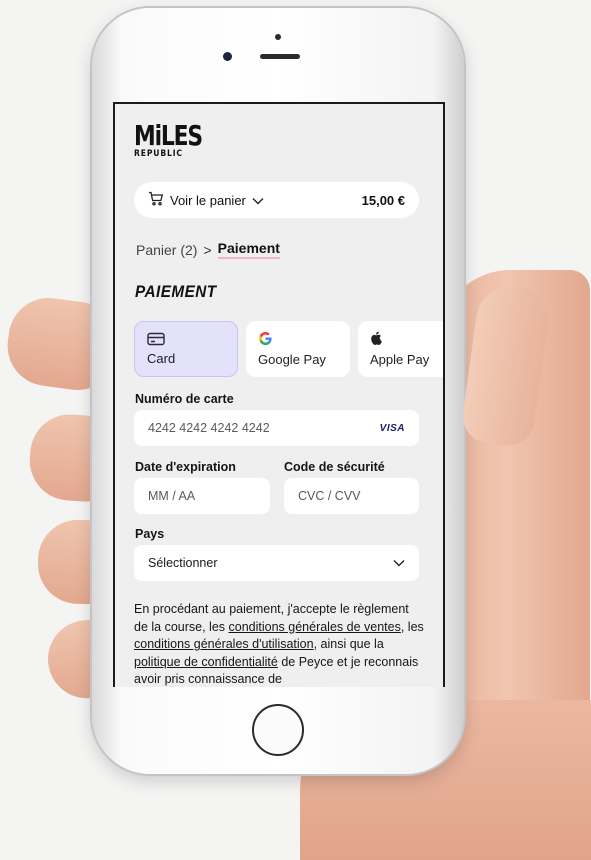  I want to click on country-label: Pays, so click(150, 534).